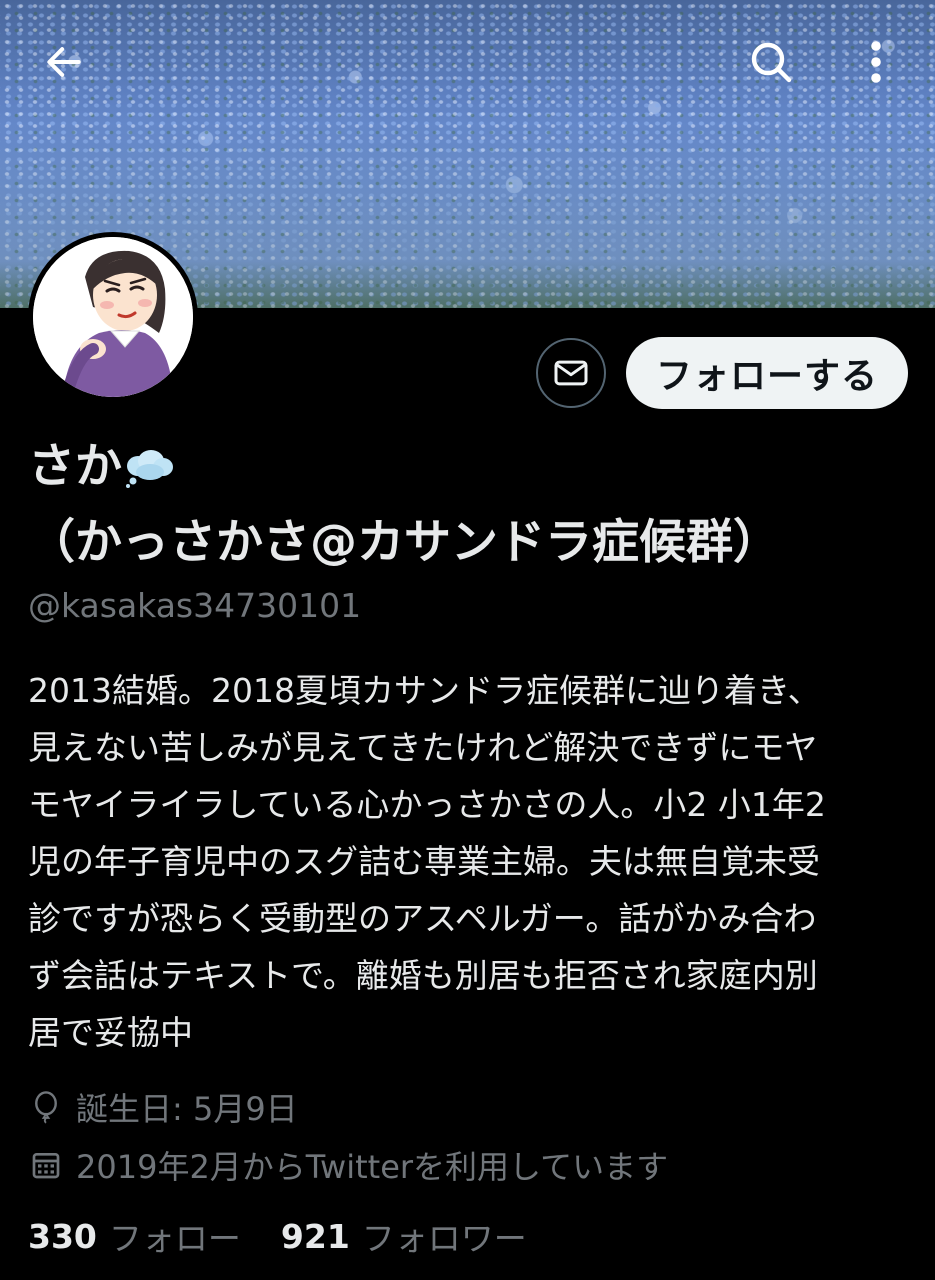  Describe the element at coordinates (468, 505) in the screenshot. I see `profile-display-name: さか （かっさかさ@カサンドラ症候群）` at that location.